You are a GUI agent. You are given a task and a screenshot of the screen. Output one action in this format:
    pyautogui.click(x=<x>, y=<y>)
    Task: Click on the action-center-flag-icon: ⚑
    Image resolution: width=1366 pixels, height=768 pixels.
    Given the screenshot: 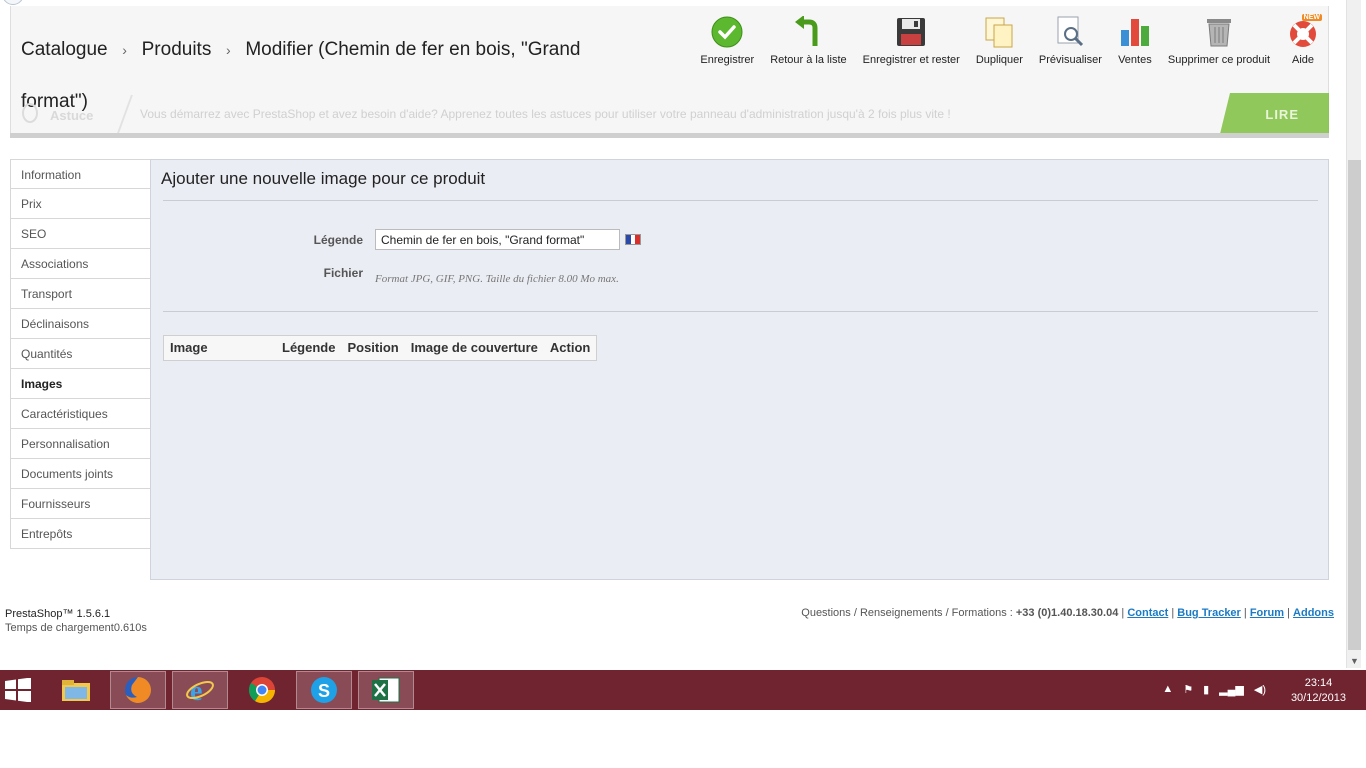 What is the action you would take?
    pyautogui.click(x=1188, y=689)
    